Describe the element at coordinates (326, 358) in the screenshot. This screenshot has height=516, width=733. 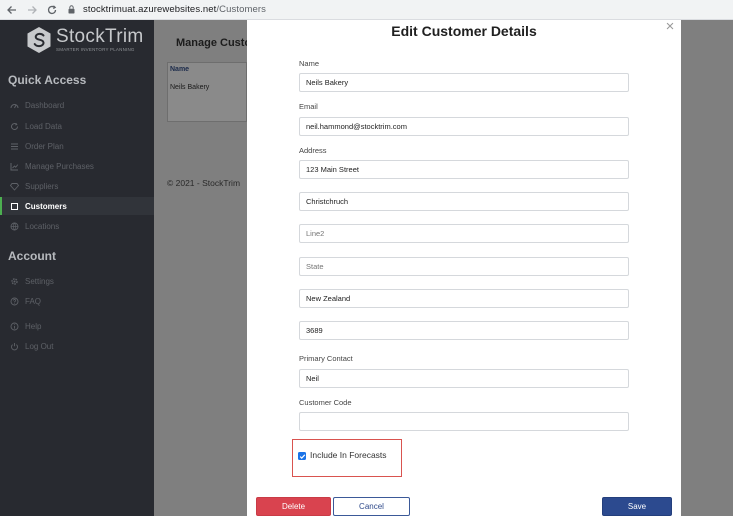
I see `primary-contact-label: Primary Contact` at that location.